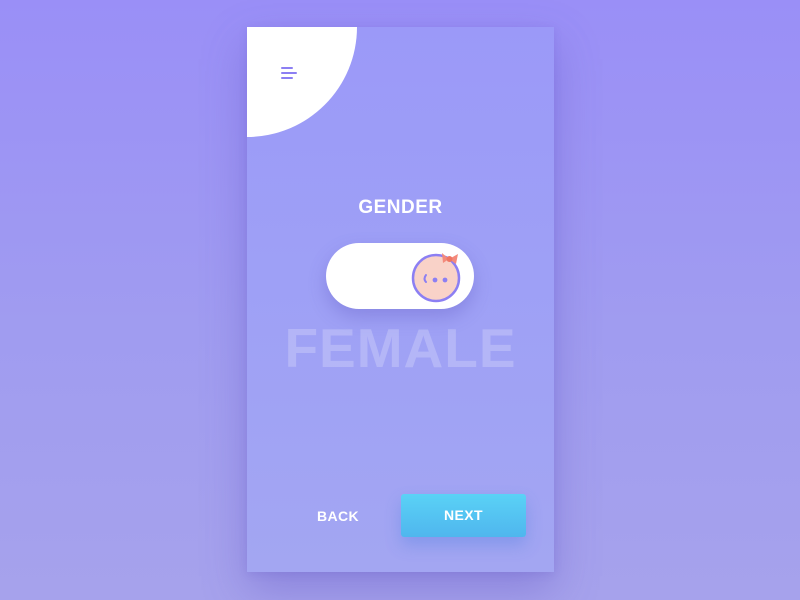 This screenshot has width=800, height=600. Describe the element at coordinates (400, 348) in the screenshot. I see `selected-gender-label: FEMALE` at that location.